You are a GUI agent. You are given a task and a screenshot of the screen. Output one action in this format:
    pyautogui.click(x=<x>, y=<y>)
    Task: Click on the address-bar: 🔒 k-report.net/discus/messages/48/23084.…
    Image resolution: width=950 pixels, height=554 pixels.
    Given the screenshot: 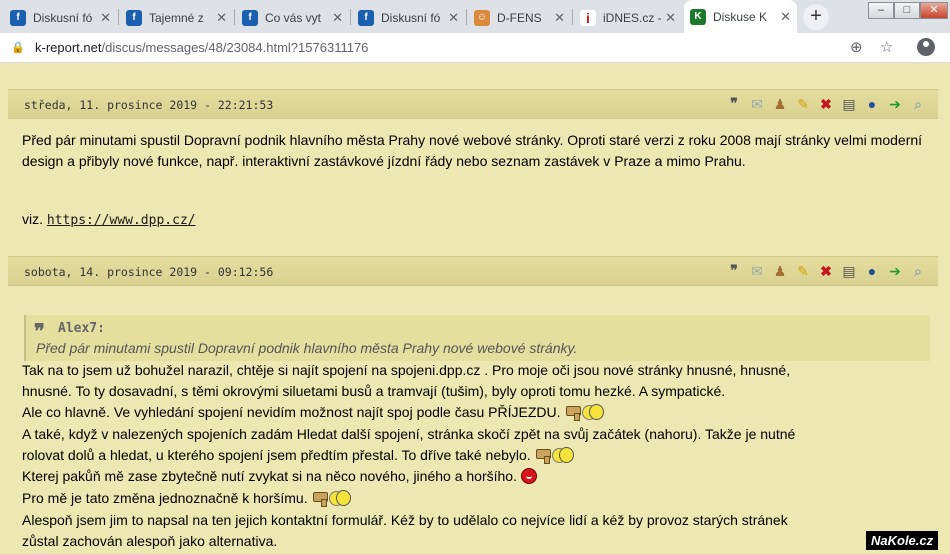 What is the action you would take?
    pyautogui.click(x=475, y=48)
    